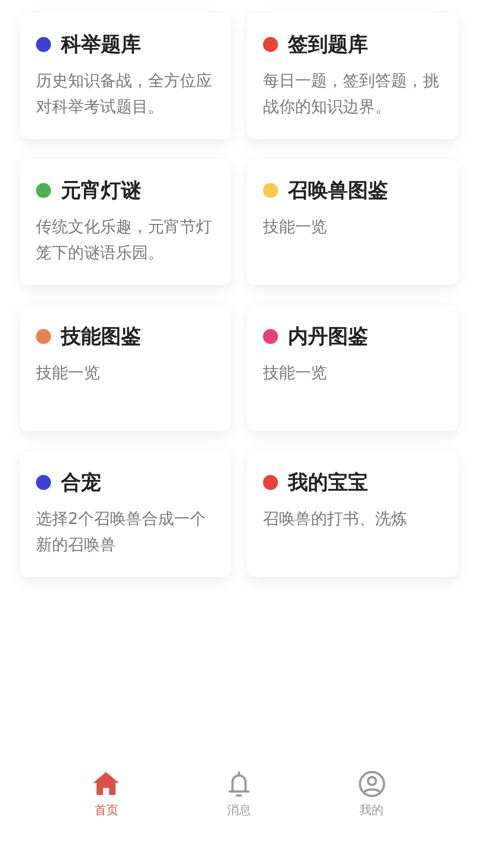  I want to click on card-background: 签到题库 每日一题，签到答题，挑战你的知识边界。, so click(352, 76).